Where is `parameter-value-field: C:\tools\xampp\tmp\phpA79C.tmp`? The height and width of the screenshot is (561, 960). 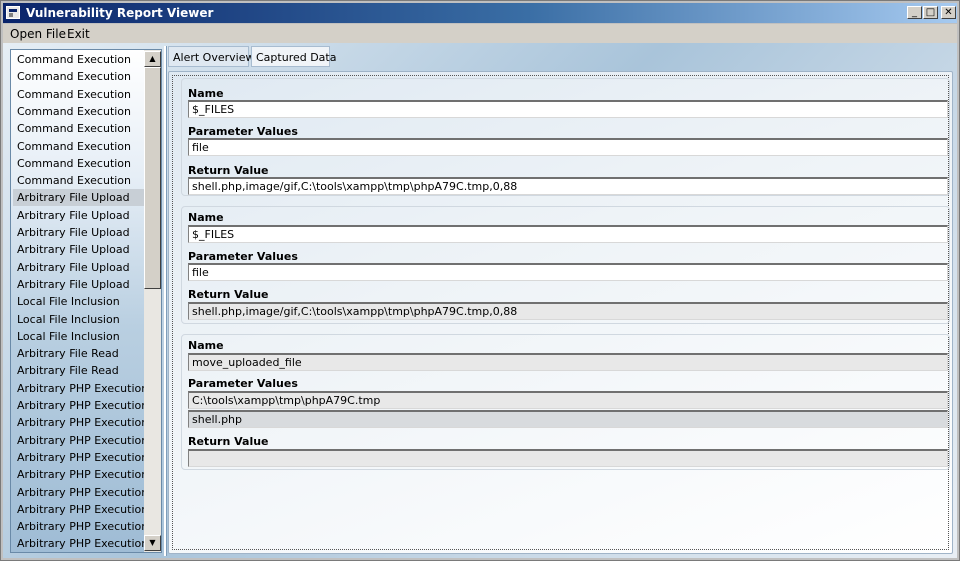 parameter-value-field: C:\tools\xampp\tmp\phpA79C.tmp is located at coordinates (568, 400).